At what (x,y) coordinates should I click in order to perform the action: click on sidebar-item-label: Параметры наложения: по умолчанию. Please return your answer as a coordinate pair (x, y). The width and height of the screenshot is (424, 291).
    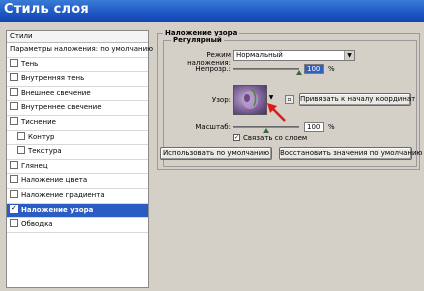
    Looking at the image, I should click on (82, 49).